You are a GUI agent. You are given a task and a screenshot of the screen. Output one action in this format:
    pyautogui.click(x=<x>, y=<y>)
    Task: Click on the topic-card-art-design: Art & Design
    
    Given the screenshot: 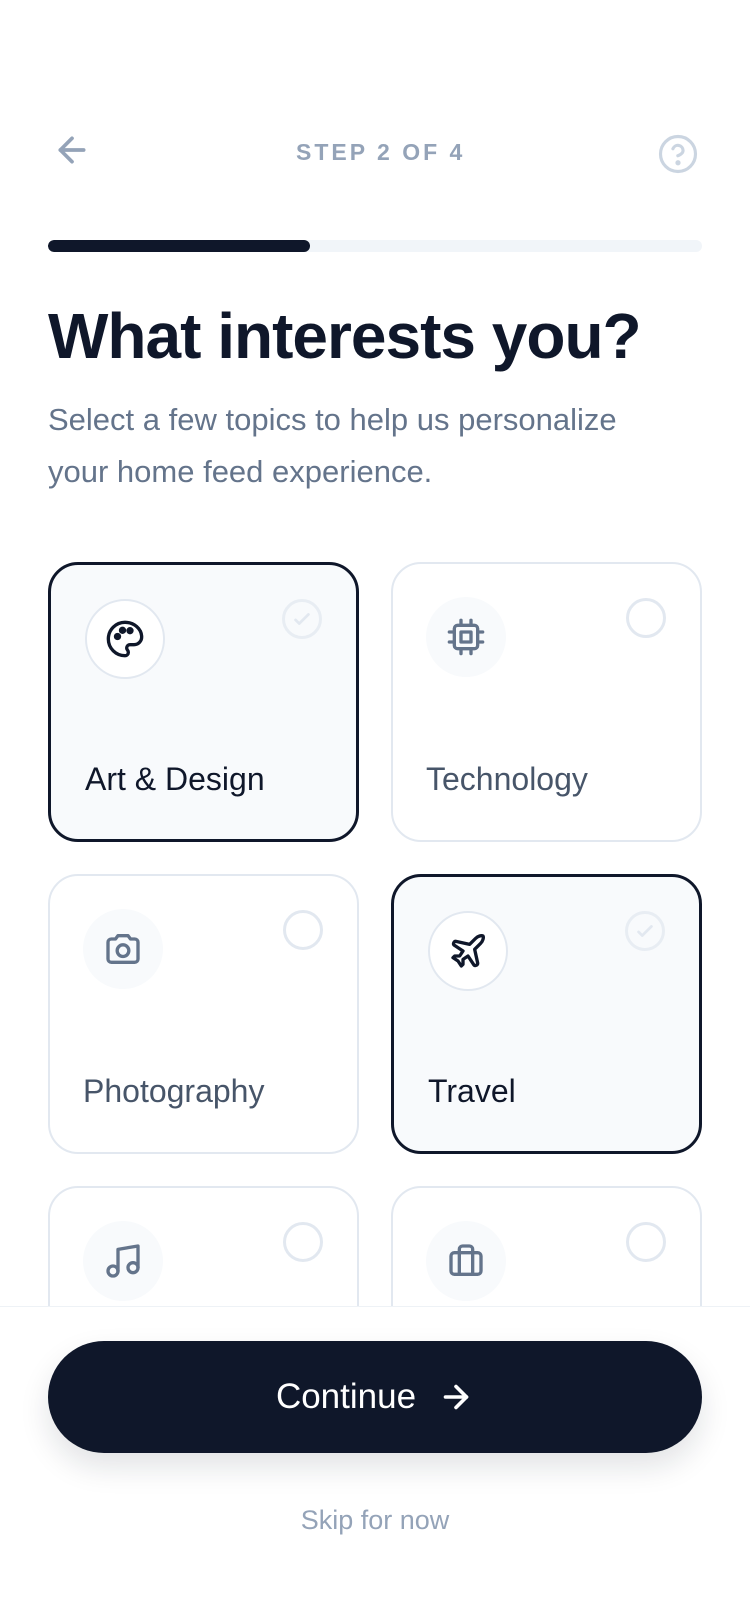 What is the action you would take?
    pyautogui.click(x=203, y=702)
    